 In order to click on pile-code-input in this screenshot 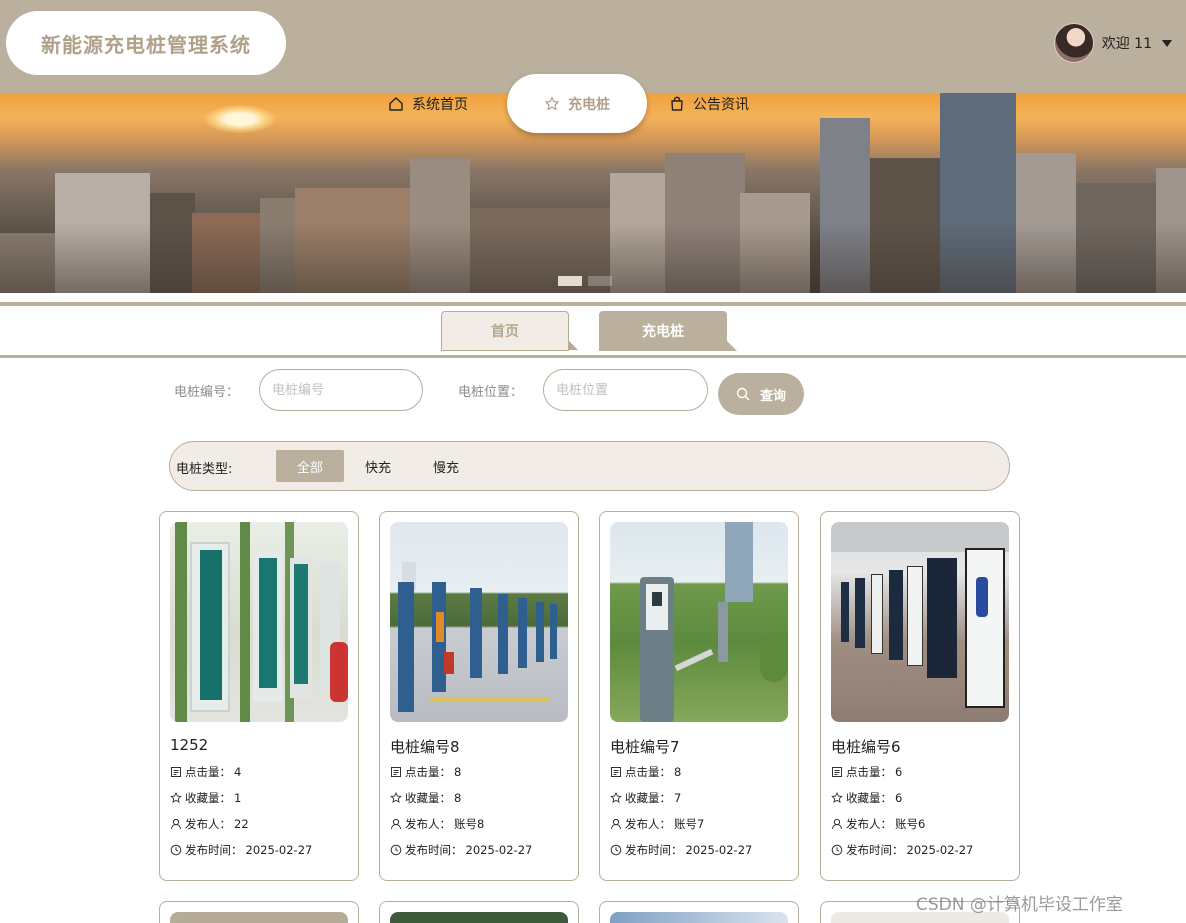, I will do `click(341, 390)`.